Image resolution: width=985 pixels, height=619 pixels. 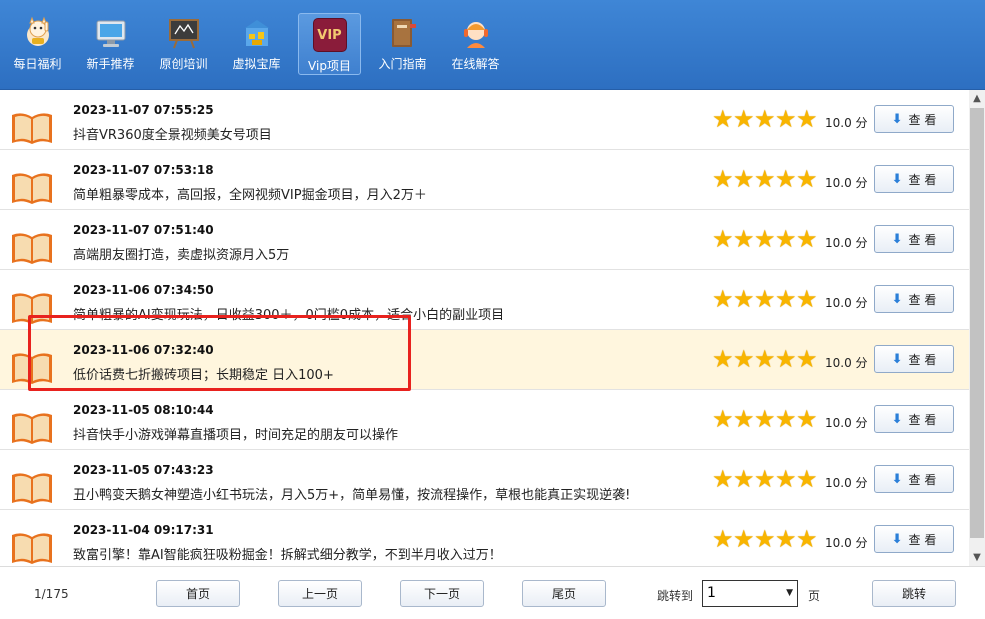 What do you see at coordinates (184, 33) in the screenshot?
I see `blackboard-icon` at bounding box center [184, 33].